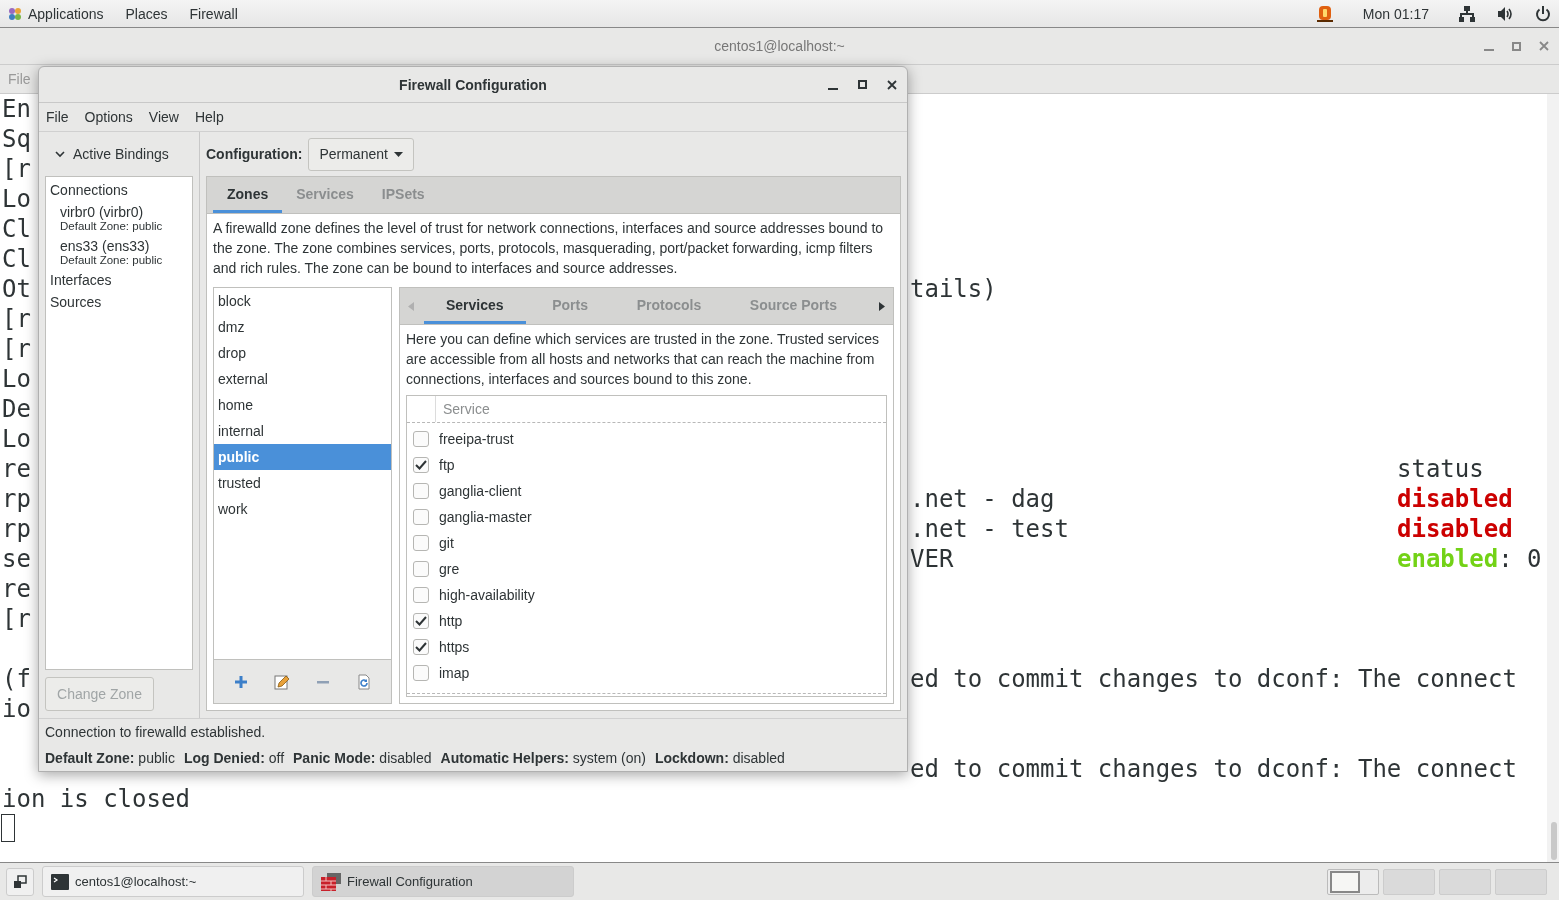  I want to click on terminal-text: status, so click(1440, 469).